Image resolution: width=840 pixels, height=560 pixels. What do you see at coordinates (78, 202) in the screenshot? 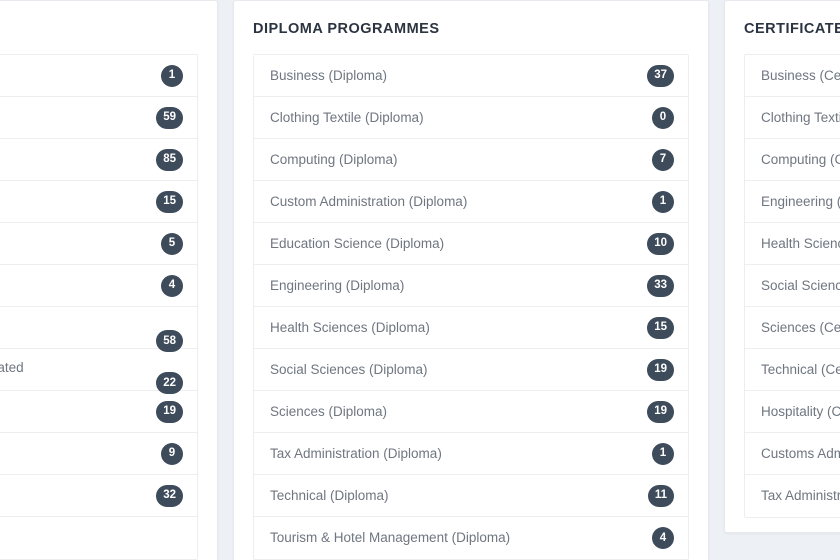
I see `list-item-label: Health, Medicine & Related` at bounding box center [78, 202].